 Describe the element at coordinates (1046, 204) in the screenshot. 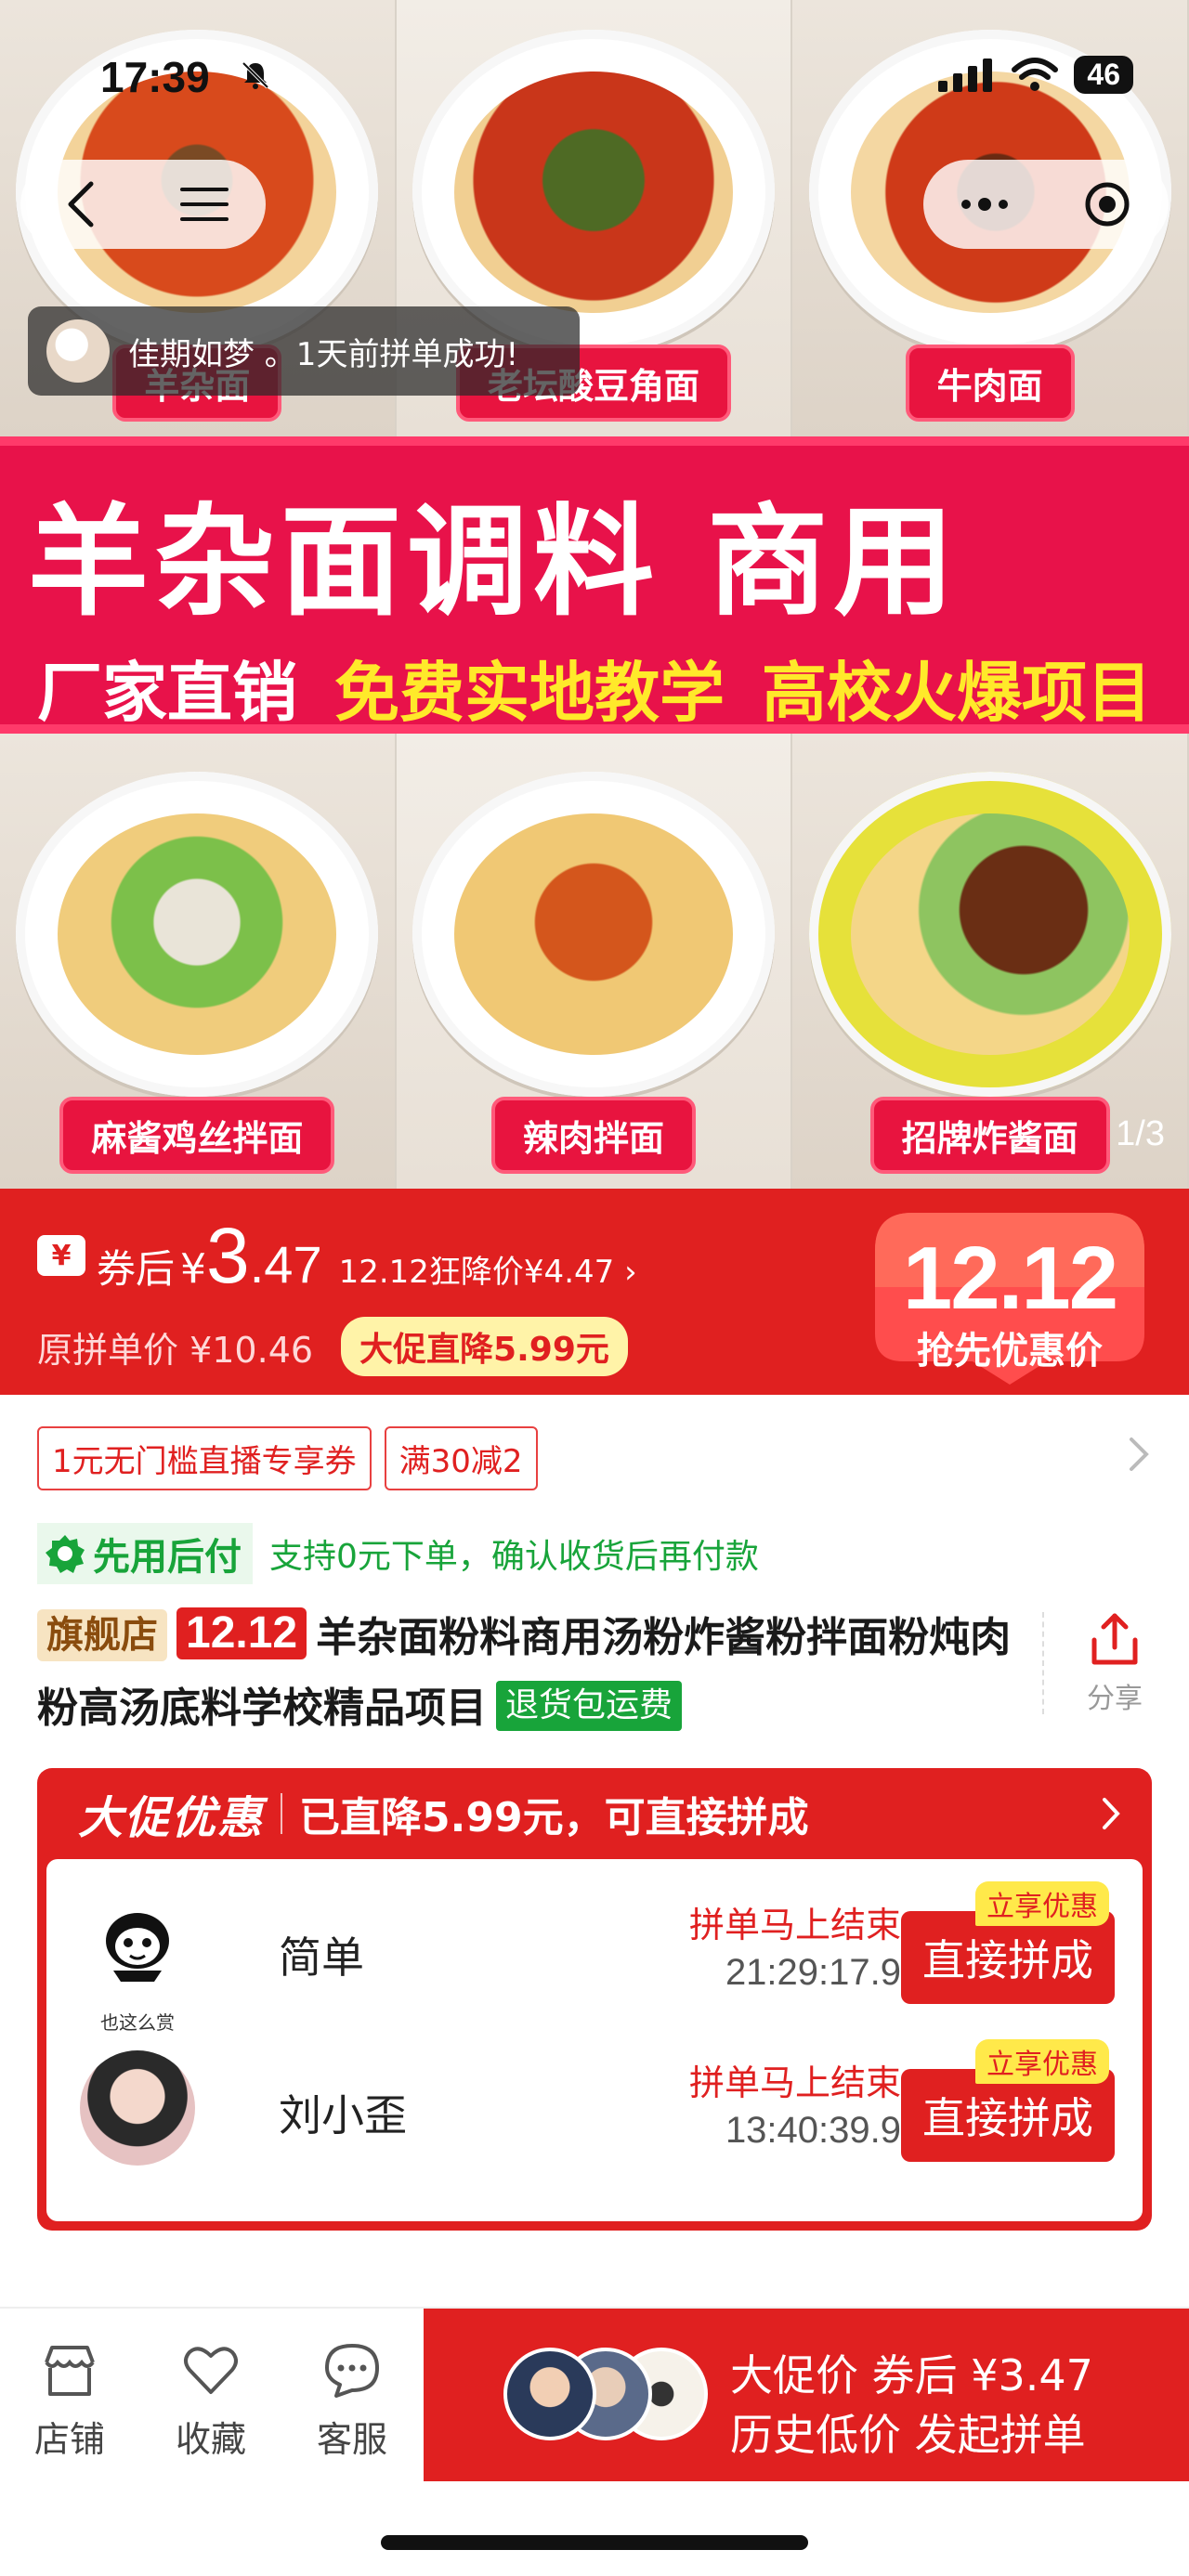

I see `nav-capsule-right` at that location.